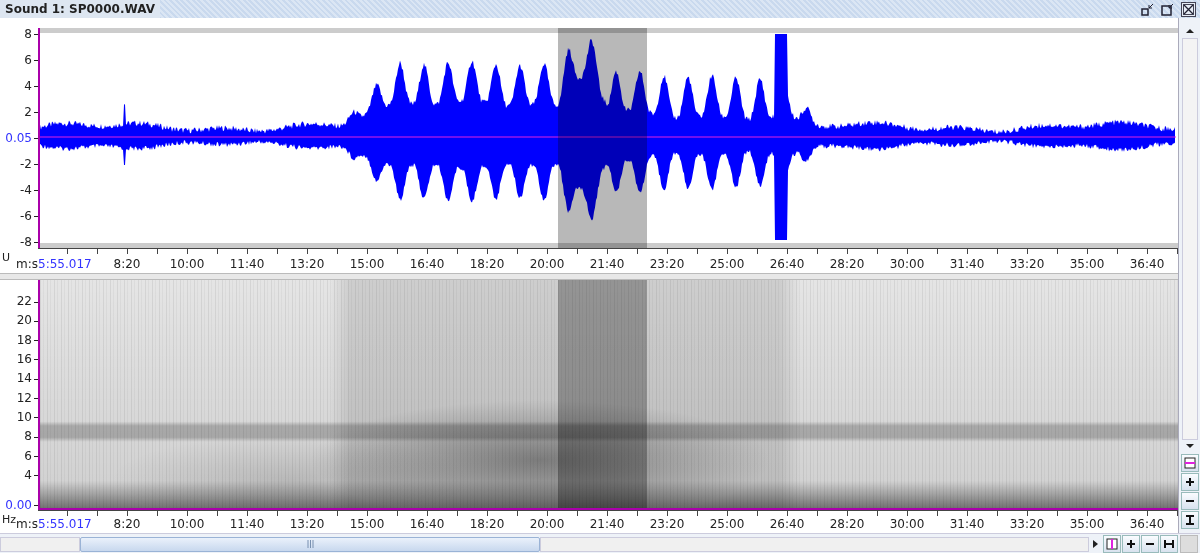 Image resolution: width=1200 pixels, height=553 pixels. I want to click on grip-icon, so click(310, 544).